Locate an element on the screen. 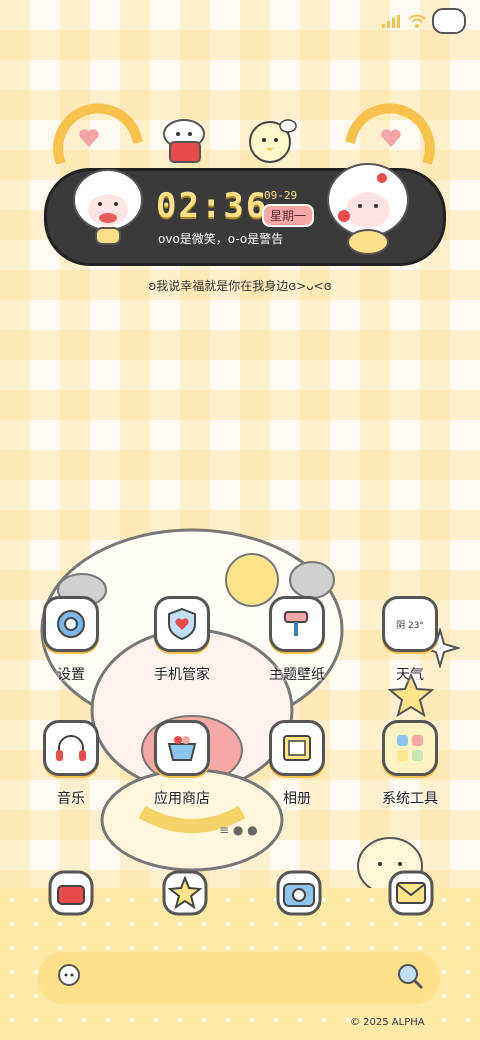 This screenshot has width=480, height=1040. app-label: 天气 is located at coordinates (410, 675).